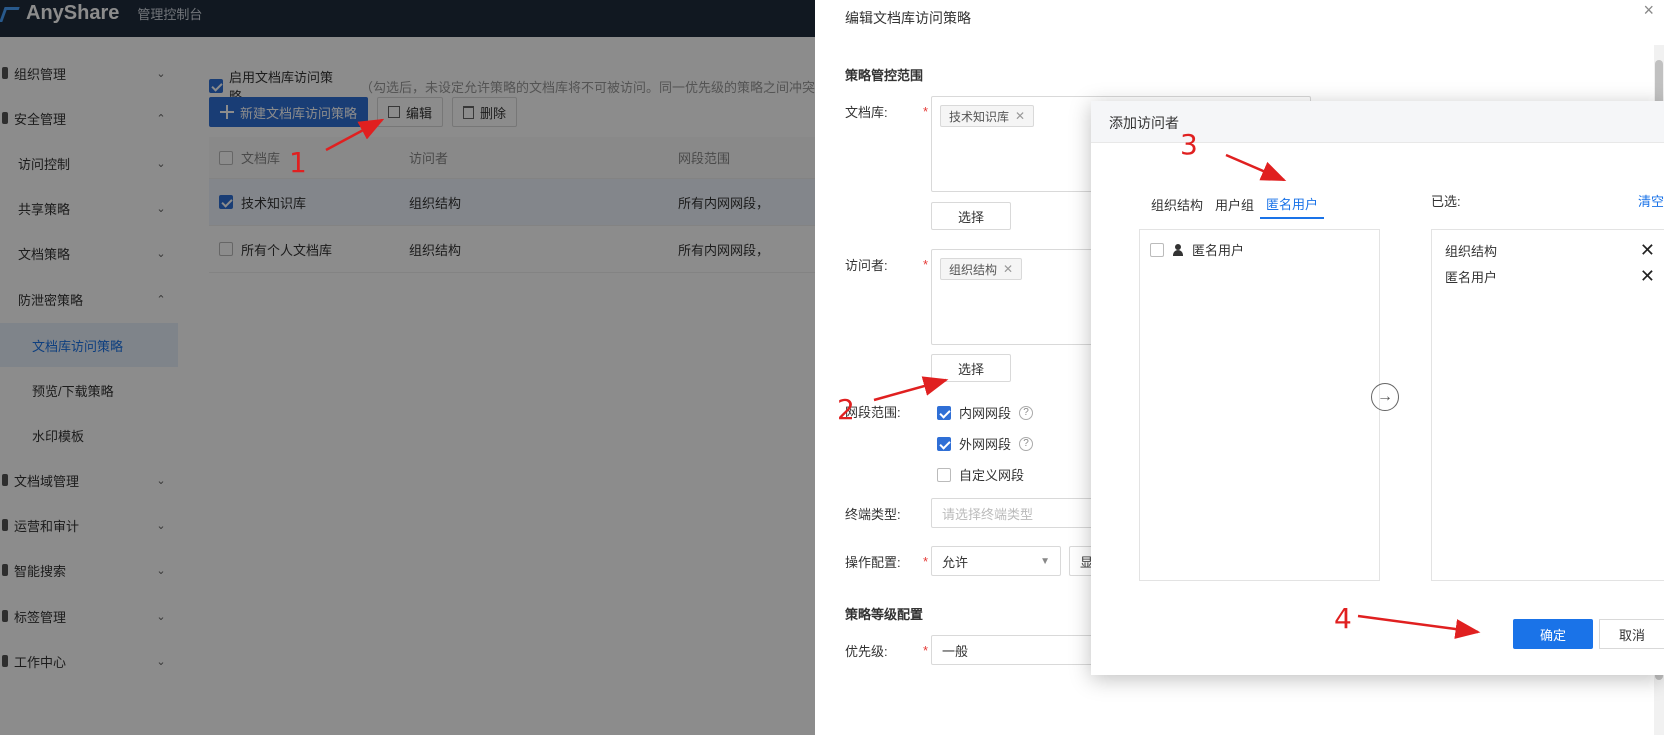 This screenshot has width=1664, height=735. I want to click on visitor-tag: 组织结构 ✕, so click(981, 269).